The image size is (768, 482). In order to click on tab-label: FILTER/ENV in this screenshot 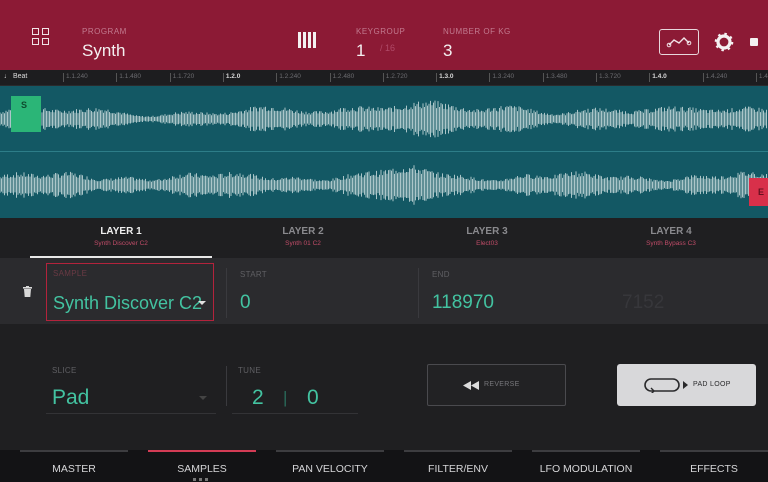, I will do `click(458, 469)`.